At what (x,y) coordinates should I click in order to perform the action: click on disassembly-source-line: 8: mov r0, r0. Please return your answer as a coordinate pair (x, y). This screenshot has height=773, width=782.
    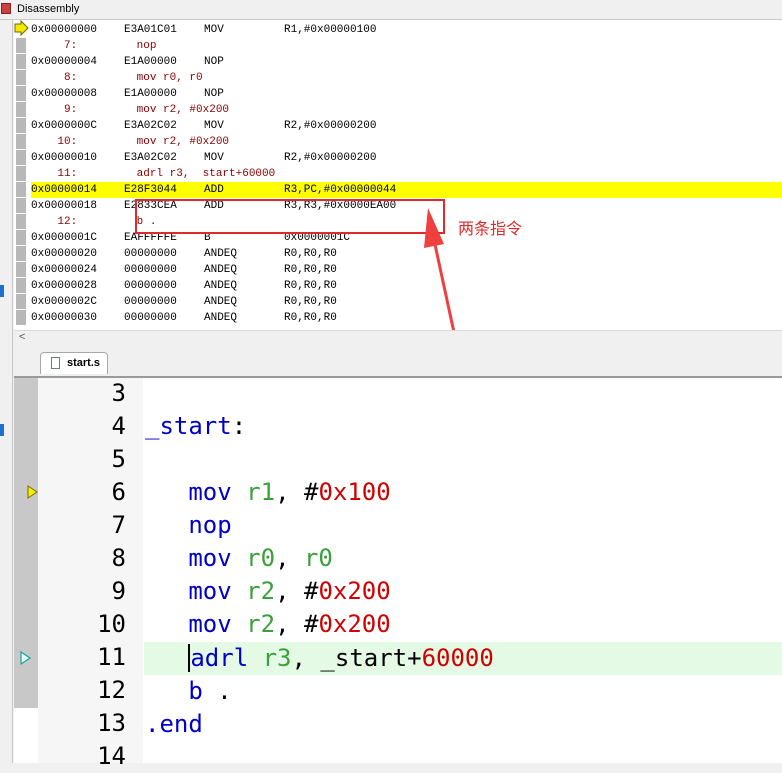
    Looking at the image, I should click on (406, 78).